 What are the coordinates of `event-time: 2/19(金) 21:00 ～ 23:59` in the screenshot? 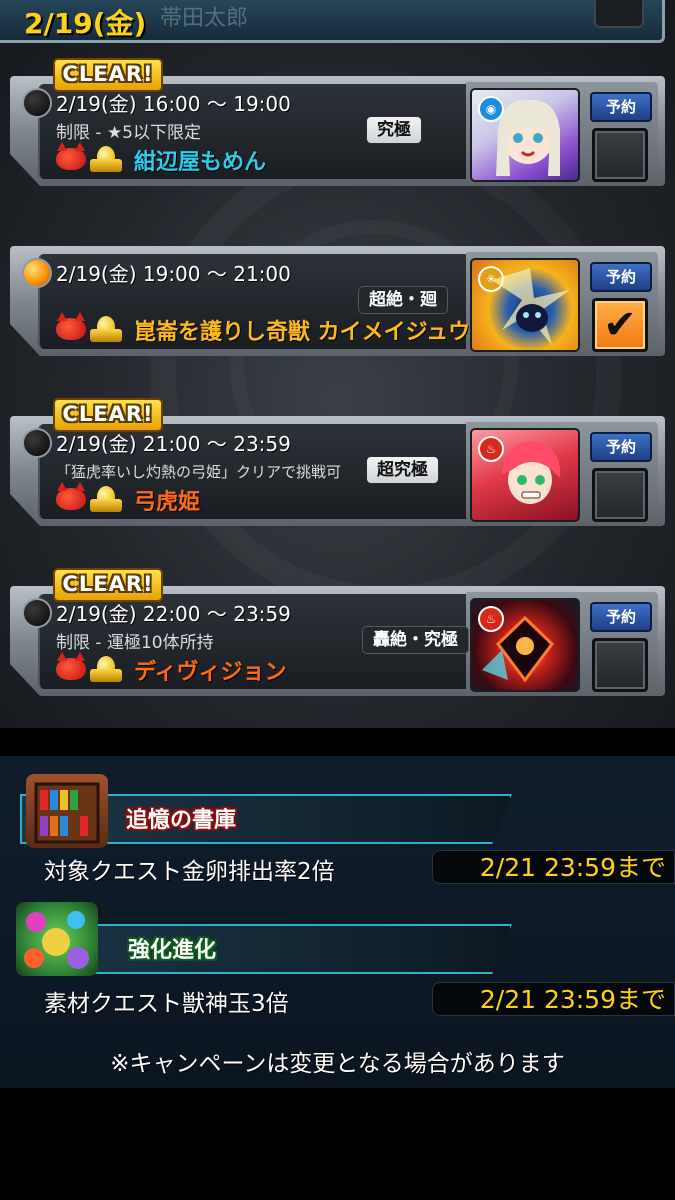 It's located at (173, 444).